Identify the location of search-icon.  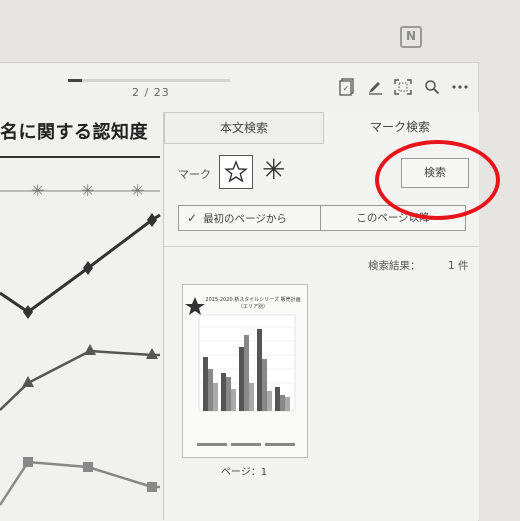
(432, 87).